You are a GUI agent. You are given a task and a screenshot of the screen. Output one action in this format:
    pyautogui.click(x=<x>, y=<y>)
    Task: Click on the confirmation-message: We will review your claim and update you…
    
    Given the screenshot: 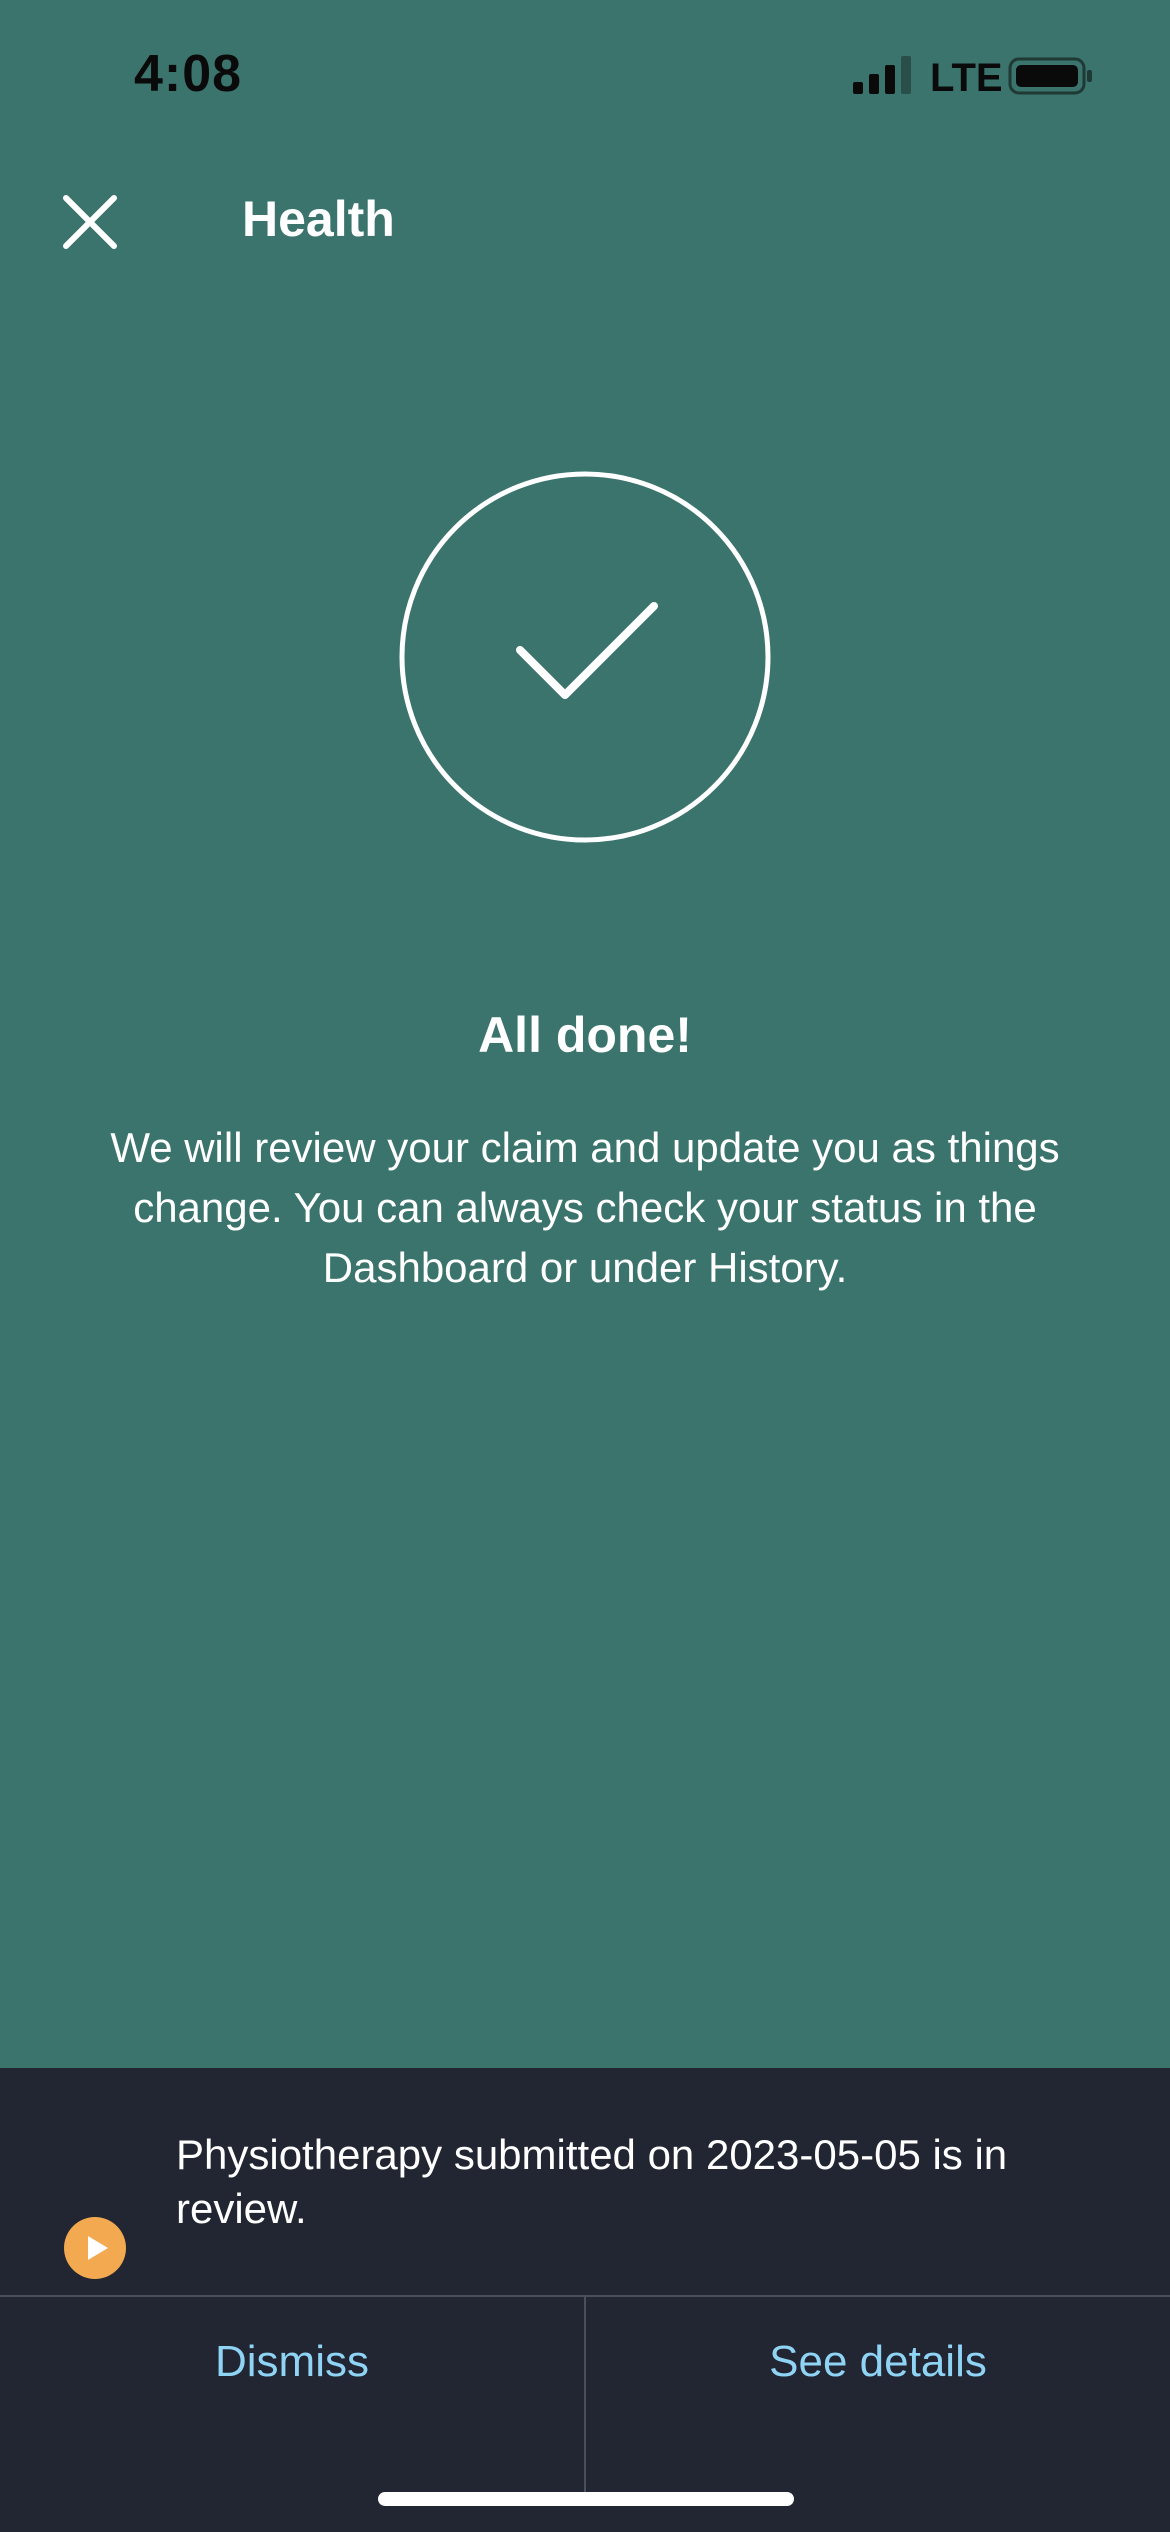 What is the action you would take?
    pyautogui.click(x=585, y=1207)
    